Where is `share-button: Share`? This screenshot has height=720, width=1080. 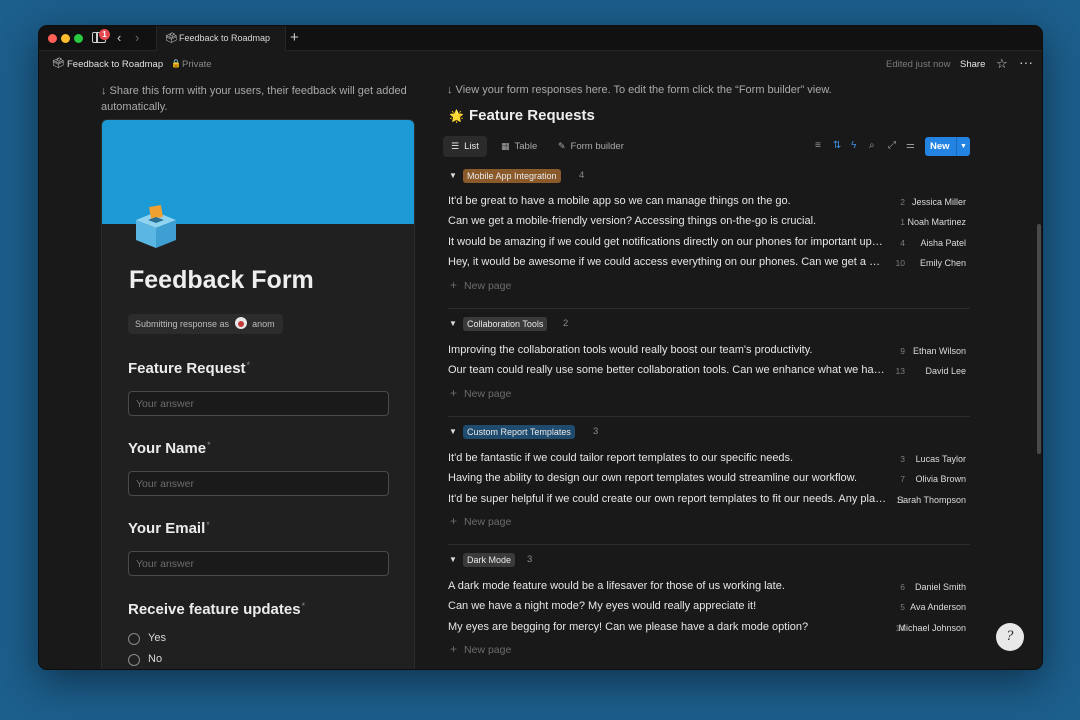 share-button: Share is located at coordinates (972, 64).